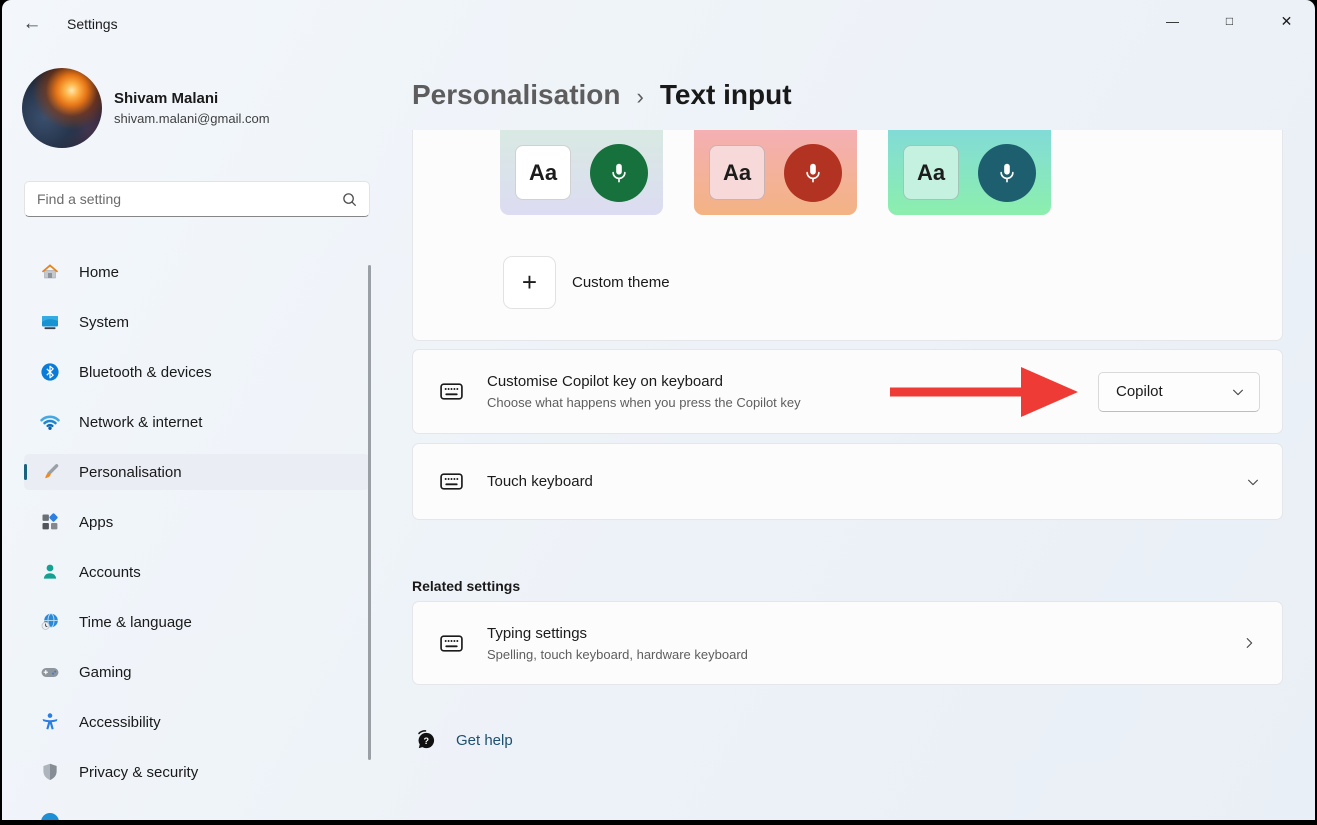  What do you see at coordinates (50, 816) in the screenshot?
I see `windows-update-icon` at bounding box center [50, 816].